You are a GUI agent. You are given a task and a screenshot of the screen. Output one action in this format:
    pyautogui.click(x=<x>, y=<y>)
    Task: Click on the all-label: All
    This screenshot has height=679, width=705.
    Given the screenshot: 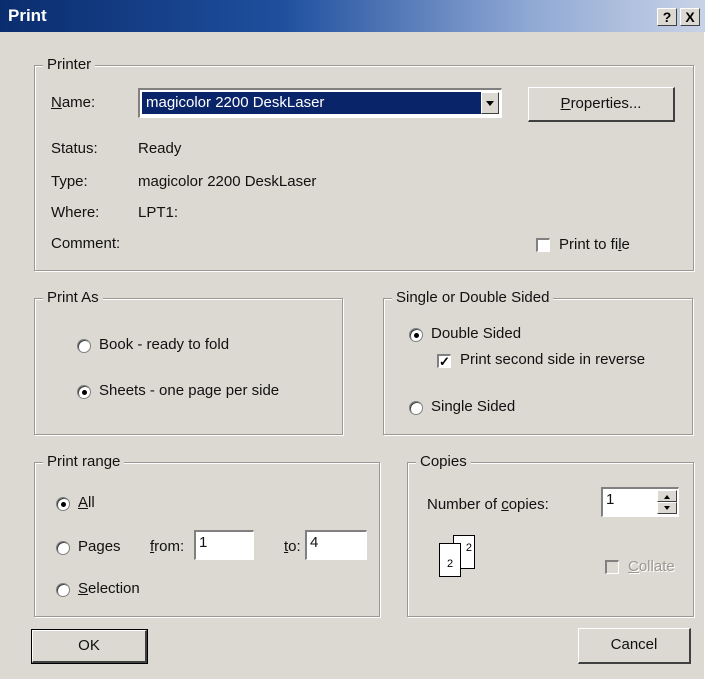 What is the action you would take?
    pyautogui.click(x=86, y=502)
    